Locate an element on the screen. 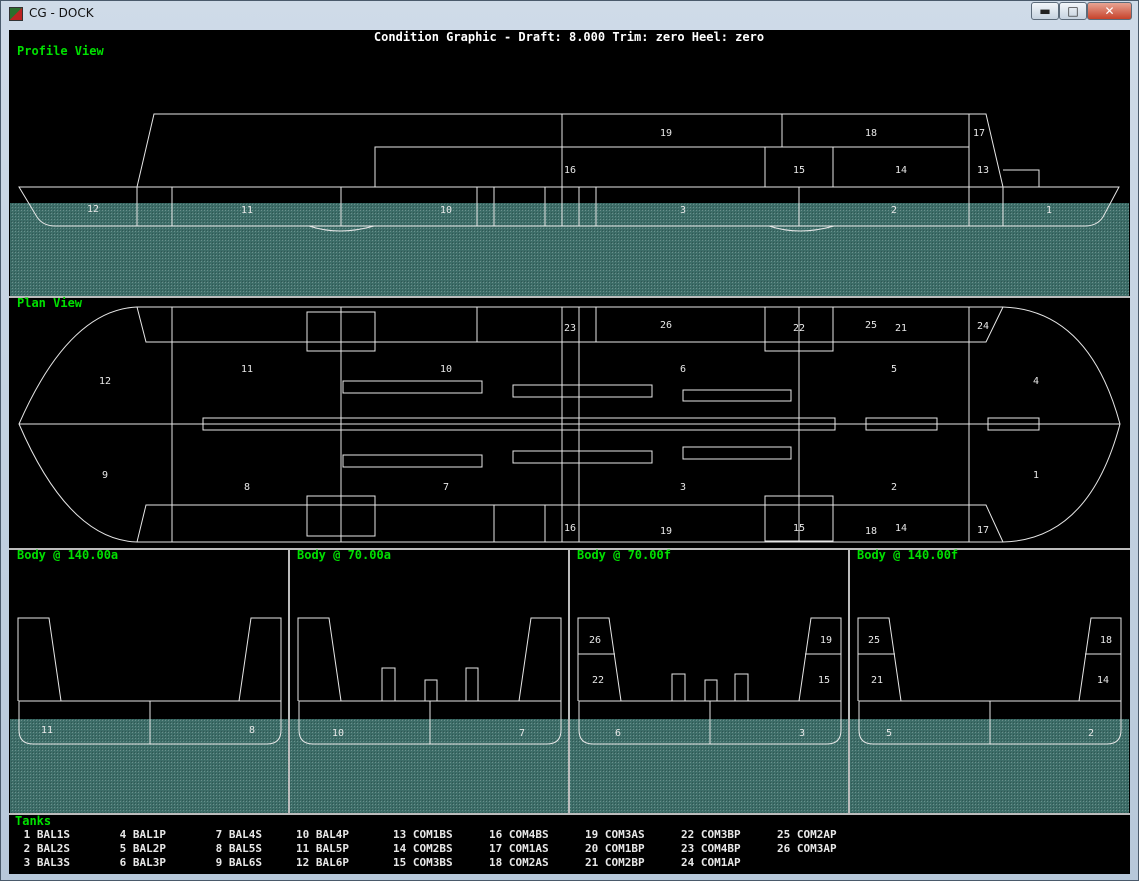 The height and width of the screenshot is (881, 1139). tank-legend-item: 23 COM4BP is located at coordinates (711, 848).